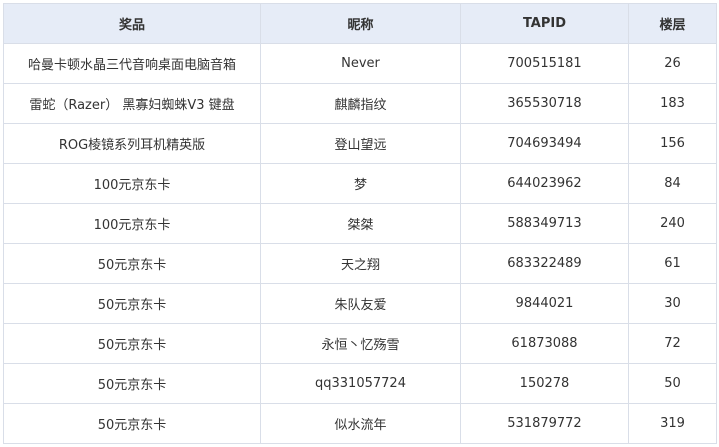 The width and height of the screenshot is (719, 447). Describe the element at coordinates (544, 263) in the screenshot. I see `cell-tapid: 683322489` at that location.